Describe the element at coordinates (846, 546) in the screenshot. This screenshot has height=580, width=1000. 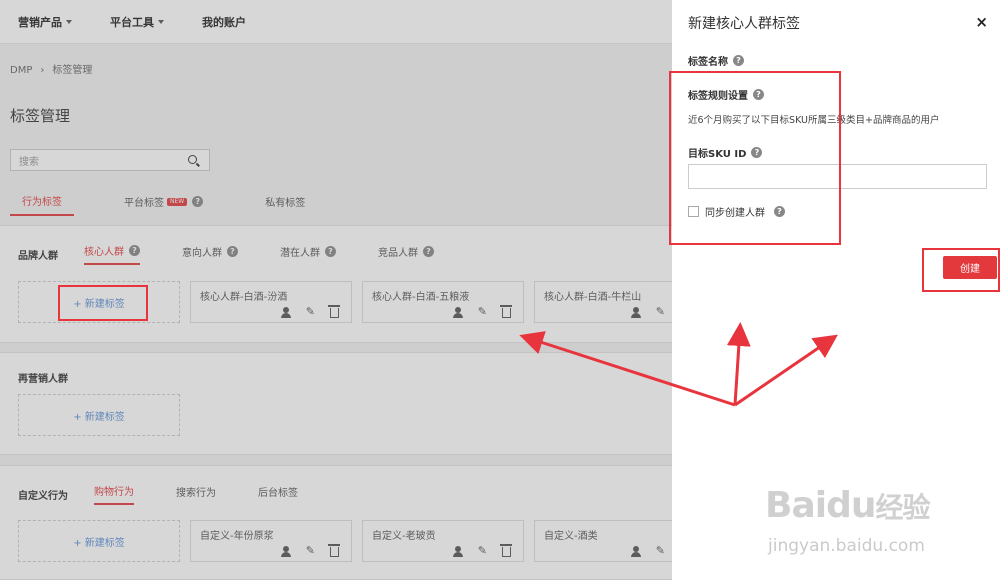
I see `watermark-url: jingyan.baidu.com` at that location.